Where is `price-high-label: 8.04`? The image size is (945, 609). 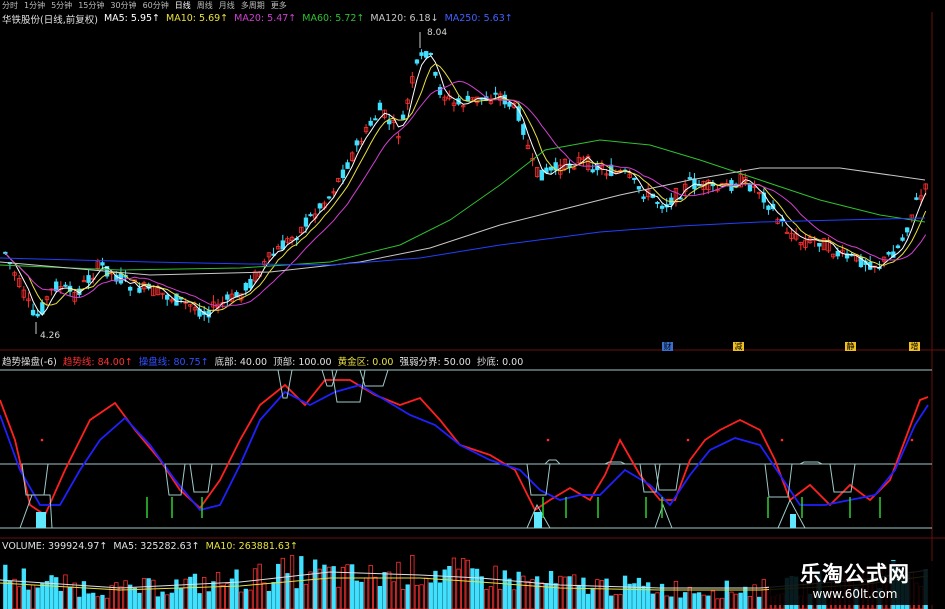 price-high-label: 8.04 is located at coordinates (437, 33).